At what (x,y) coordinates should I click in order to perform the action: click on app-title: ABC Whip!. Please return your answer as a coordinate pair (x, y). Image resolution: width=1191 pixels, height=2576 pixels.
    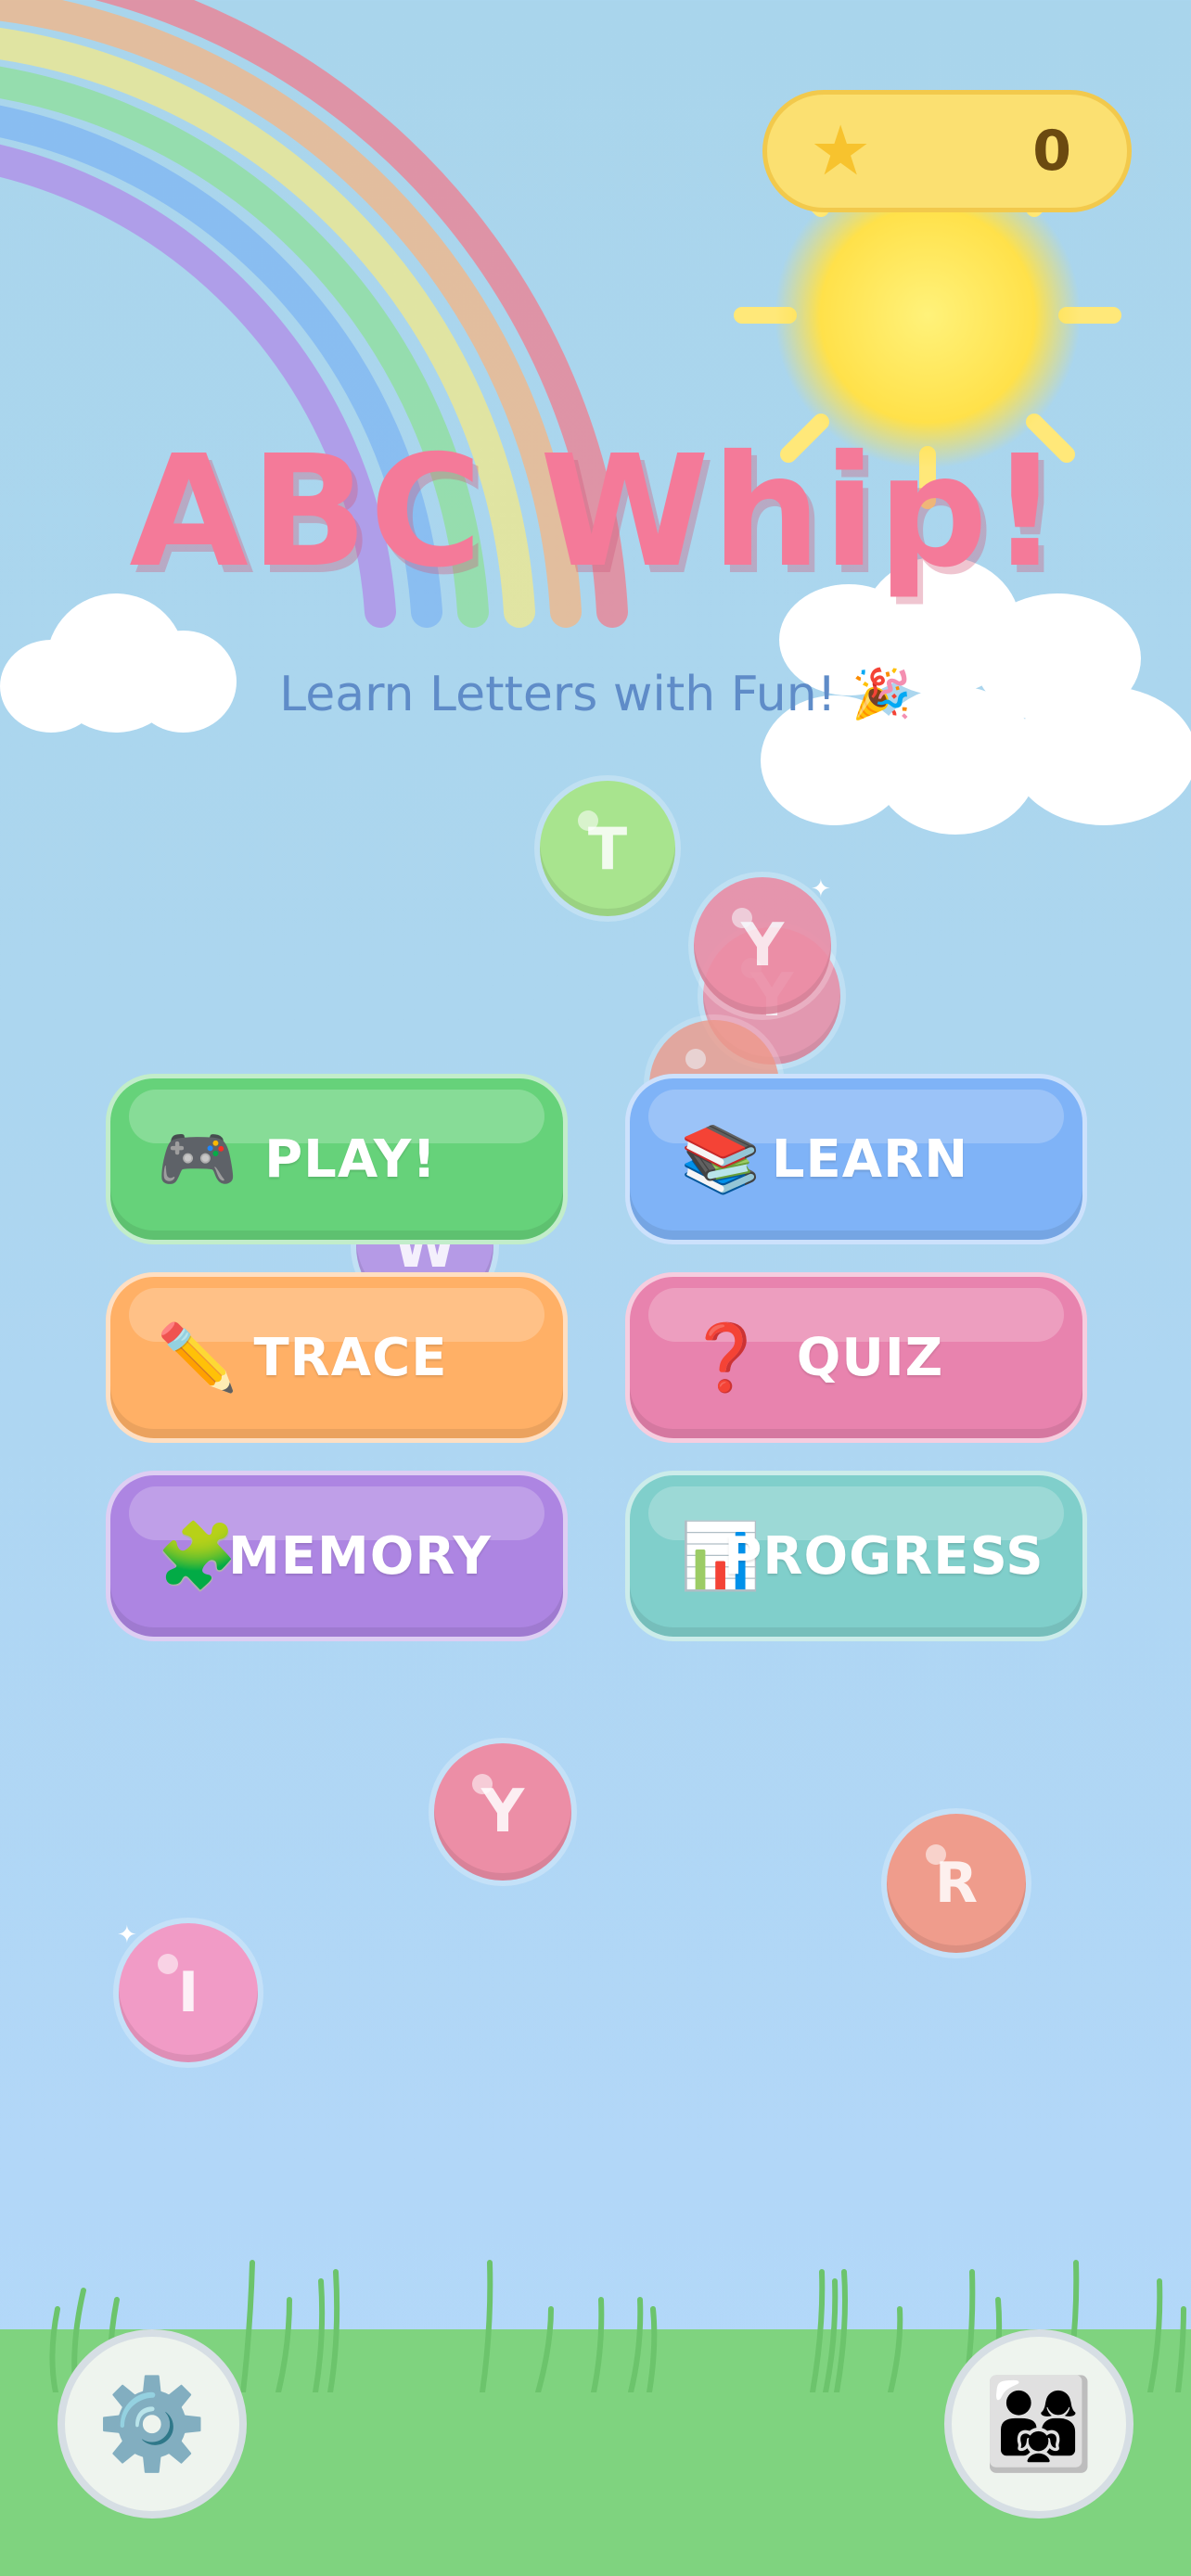
    Looking at the image, I should click on (595, 512).